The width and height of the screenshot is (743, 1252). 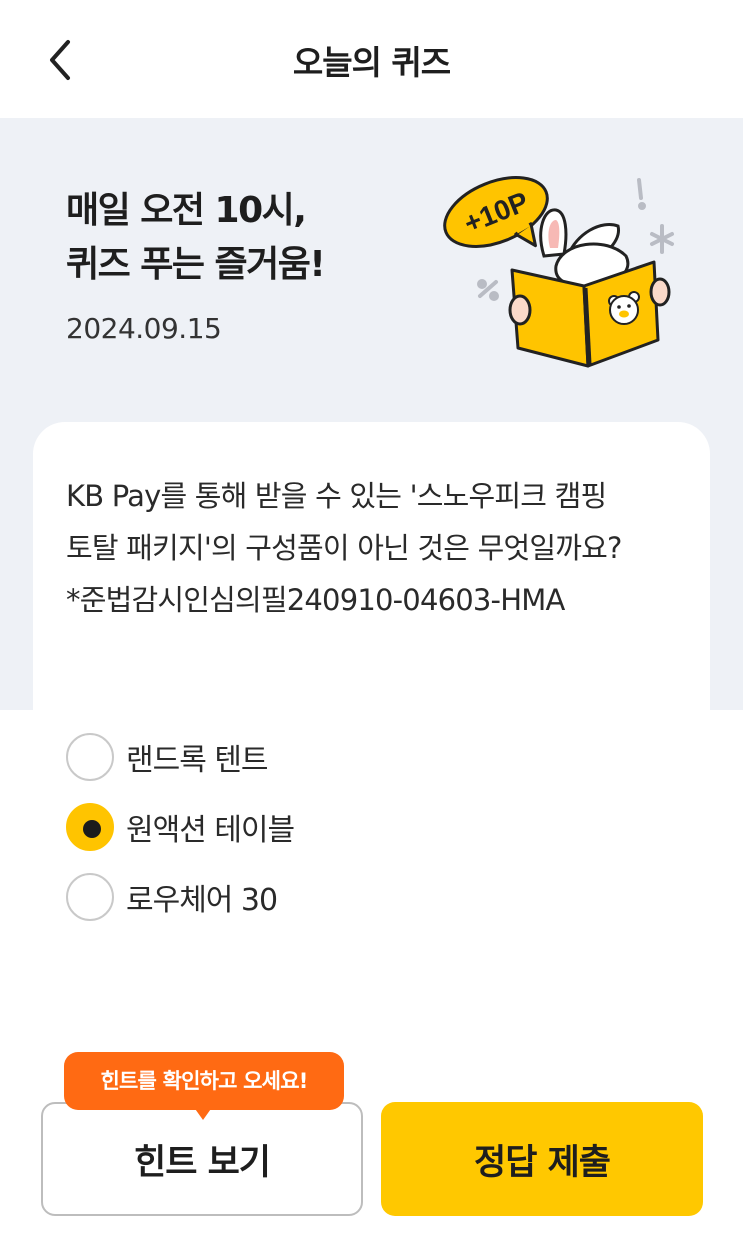 What do you see at coordinates (558, 272) in the screenshot?
I see `bunny-reading-book-illustration: +10P` at bounding box center [558, 272].